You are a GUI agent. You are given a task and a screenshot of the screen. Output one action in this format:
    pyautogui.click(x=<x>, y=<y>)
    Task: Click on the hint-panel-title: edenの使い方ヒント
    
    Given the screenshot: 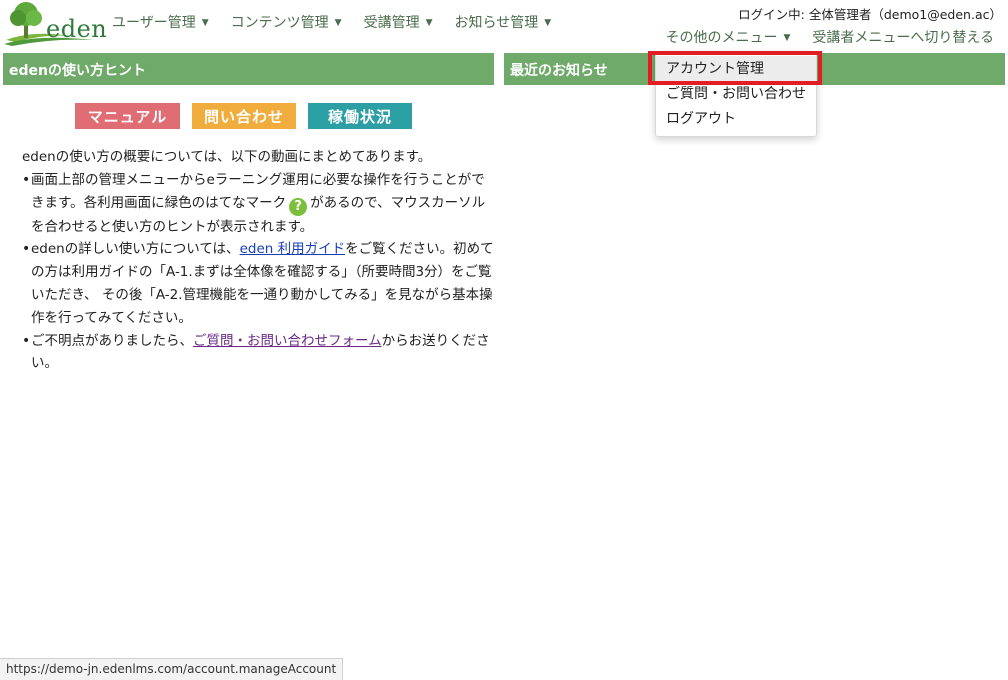 What is the action you would take?
    pyautogui.click(x=248, y=69)
    